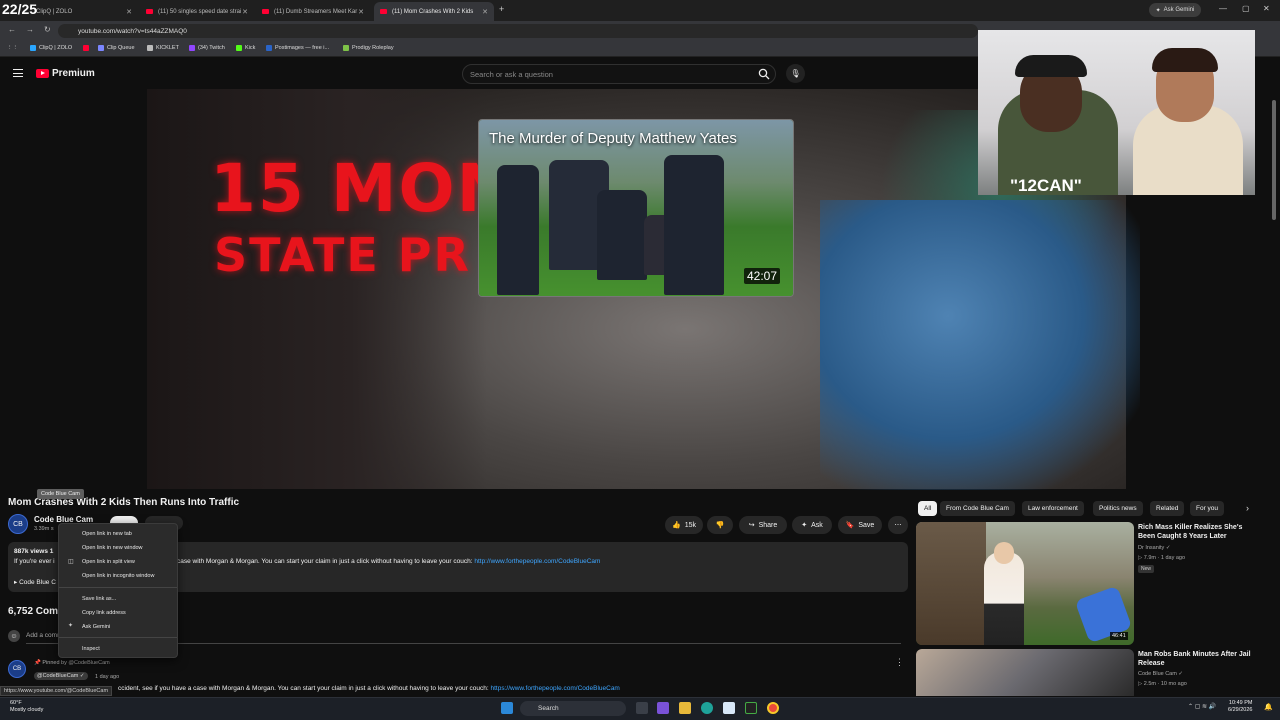 This screenshot has width=1280, height=720. Describe the element at coordinates (764, 74) in the screenshot. I see `search-icon` at that location.